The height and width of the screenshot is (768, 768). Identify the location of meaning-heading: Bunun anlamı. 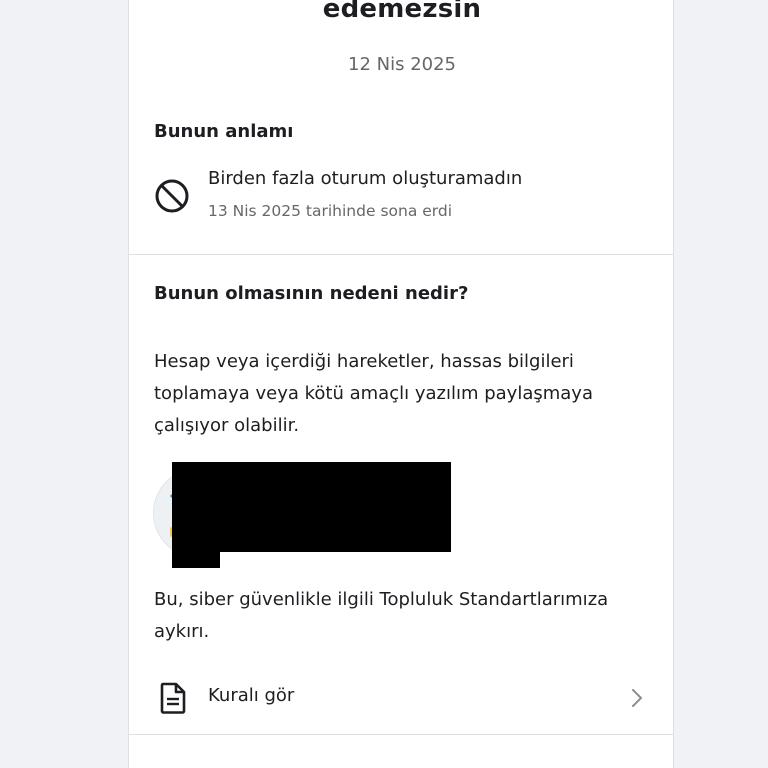
(224, 131).